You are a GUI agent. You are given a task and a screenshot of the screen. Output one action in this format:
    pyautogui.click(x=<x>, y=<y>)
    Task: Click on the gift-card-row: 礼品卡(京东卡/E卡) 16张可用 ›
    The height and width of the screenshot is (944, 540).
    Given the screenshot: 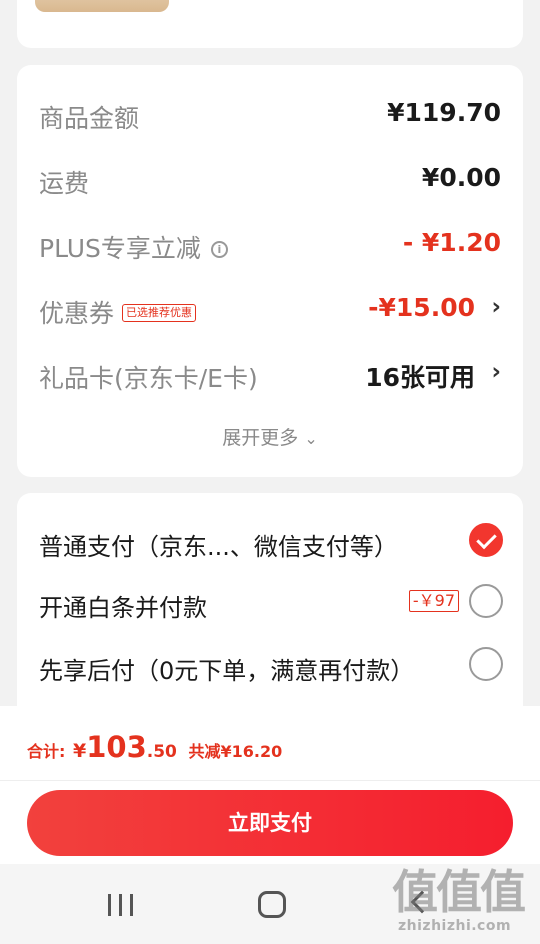 What is the action you would take?
    pyautogui.click(x=270, y=373)
    